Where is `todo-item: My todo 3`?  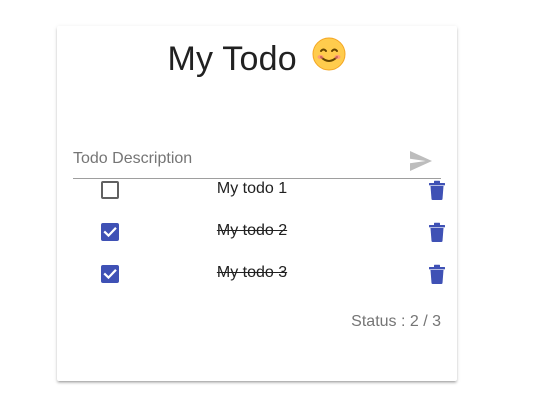
todo-item: My todo 3 is located at coordinates (257, 274).